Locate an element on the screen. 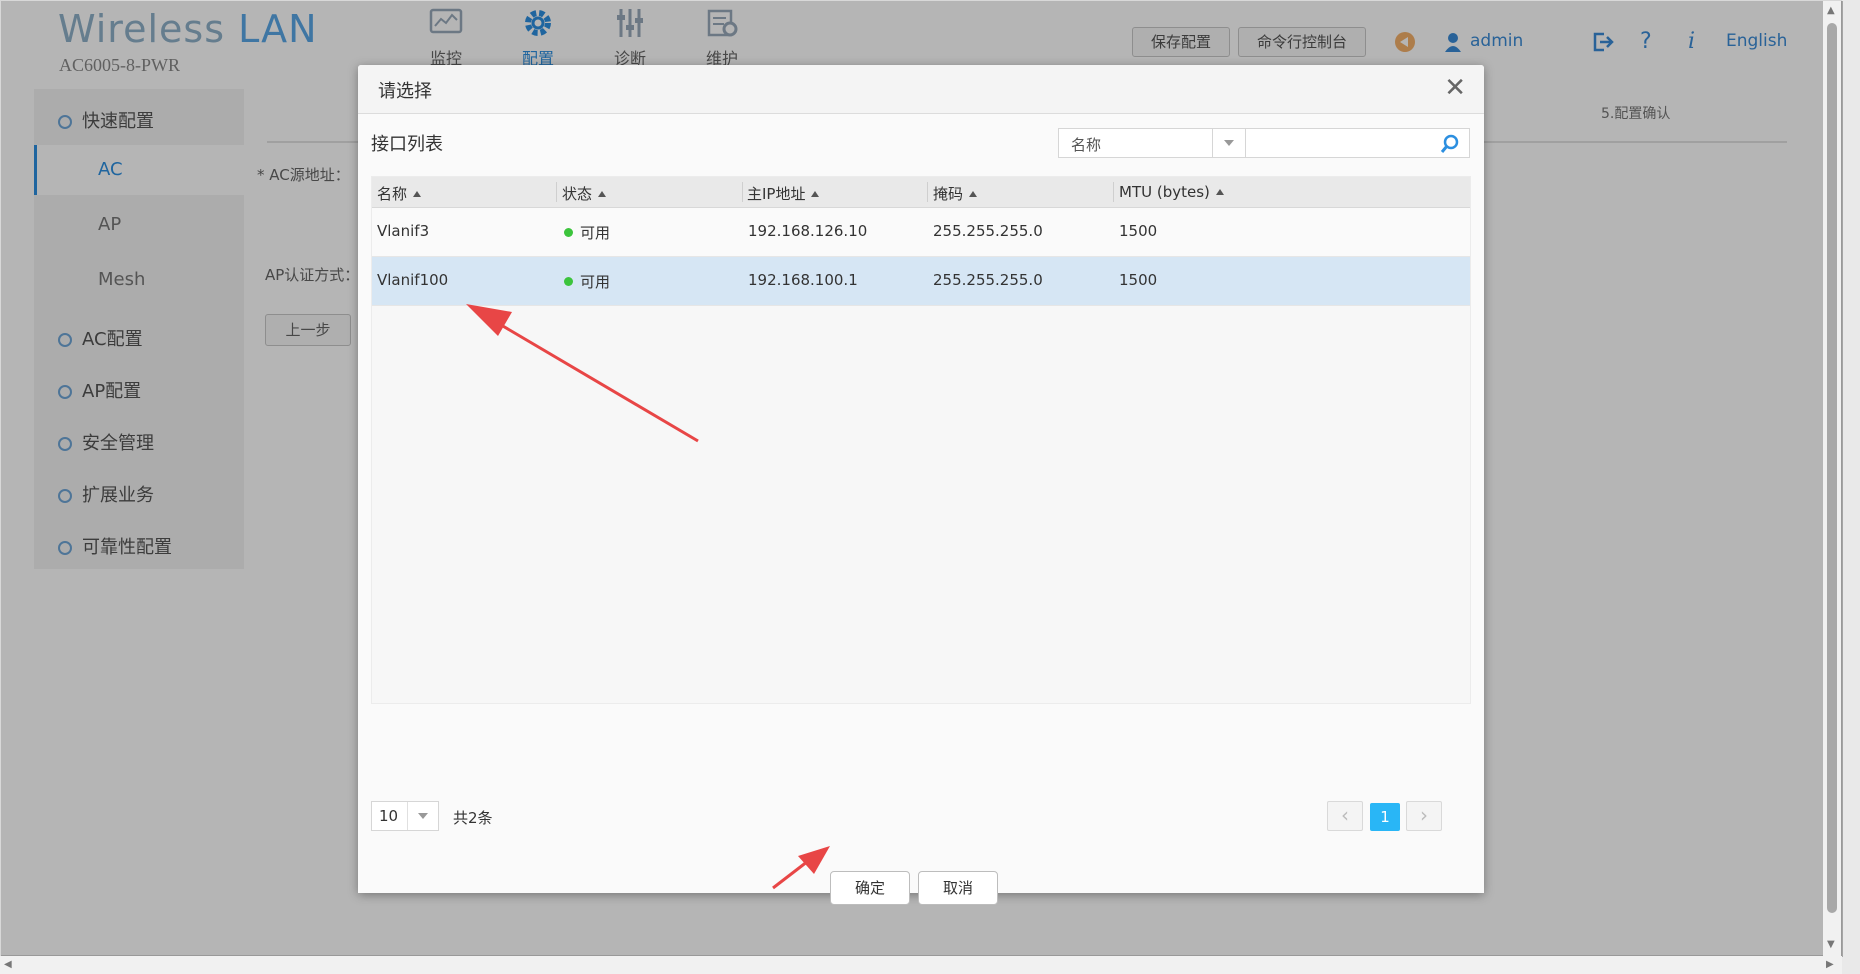 This screenshot has width=1860, height=974. page-size-select: 10 is located at coordinates (405, 816).